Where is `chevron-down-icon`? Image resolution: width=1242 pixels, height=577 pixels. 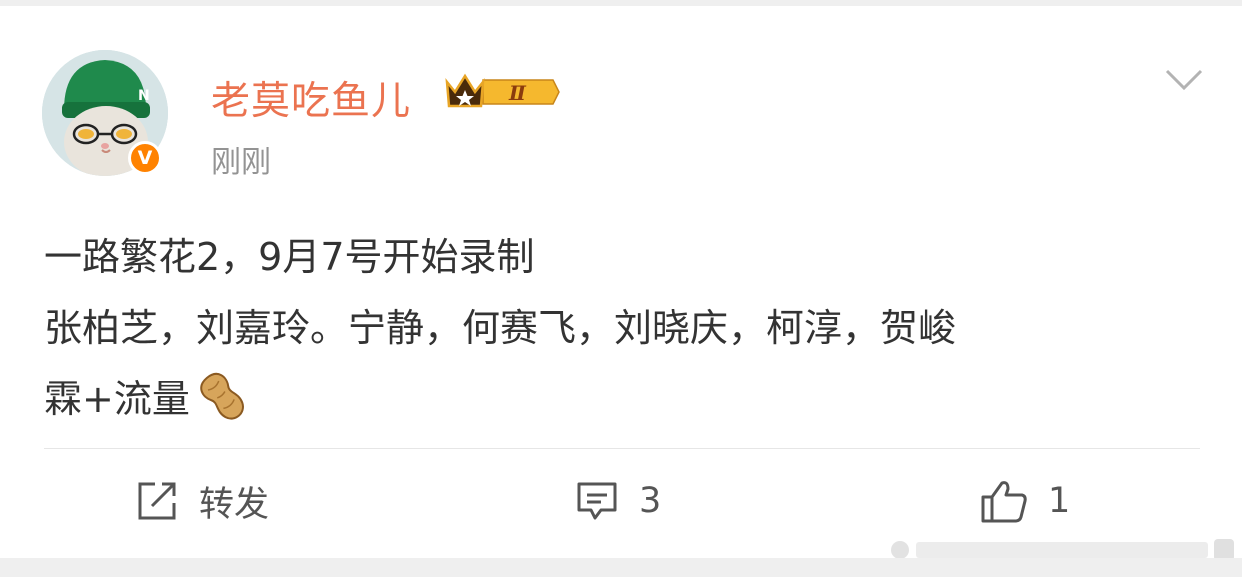
chevron-down-icon is located at coordinates (1184, 80).